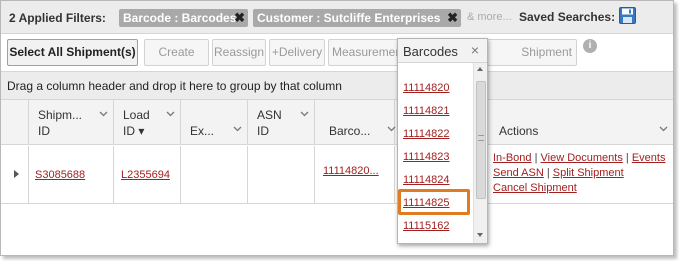  What do you see at coordinates (214, 175) in the screenshot?
I see `cell-ex` at bounding box center [214, 175].